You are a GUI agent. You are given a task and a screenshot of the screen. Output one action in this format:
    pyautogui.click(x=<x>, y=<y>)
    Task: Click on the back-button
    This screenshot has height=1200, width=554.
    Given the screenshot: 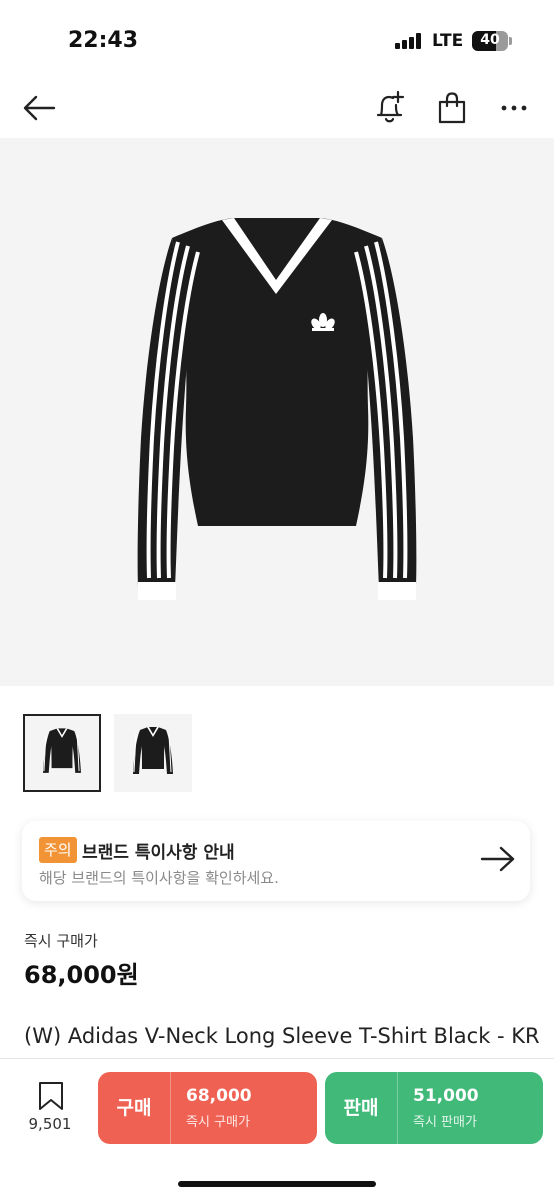 What is the action you would take?
    pyautogui.click(x=39, y=108)
    